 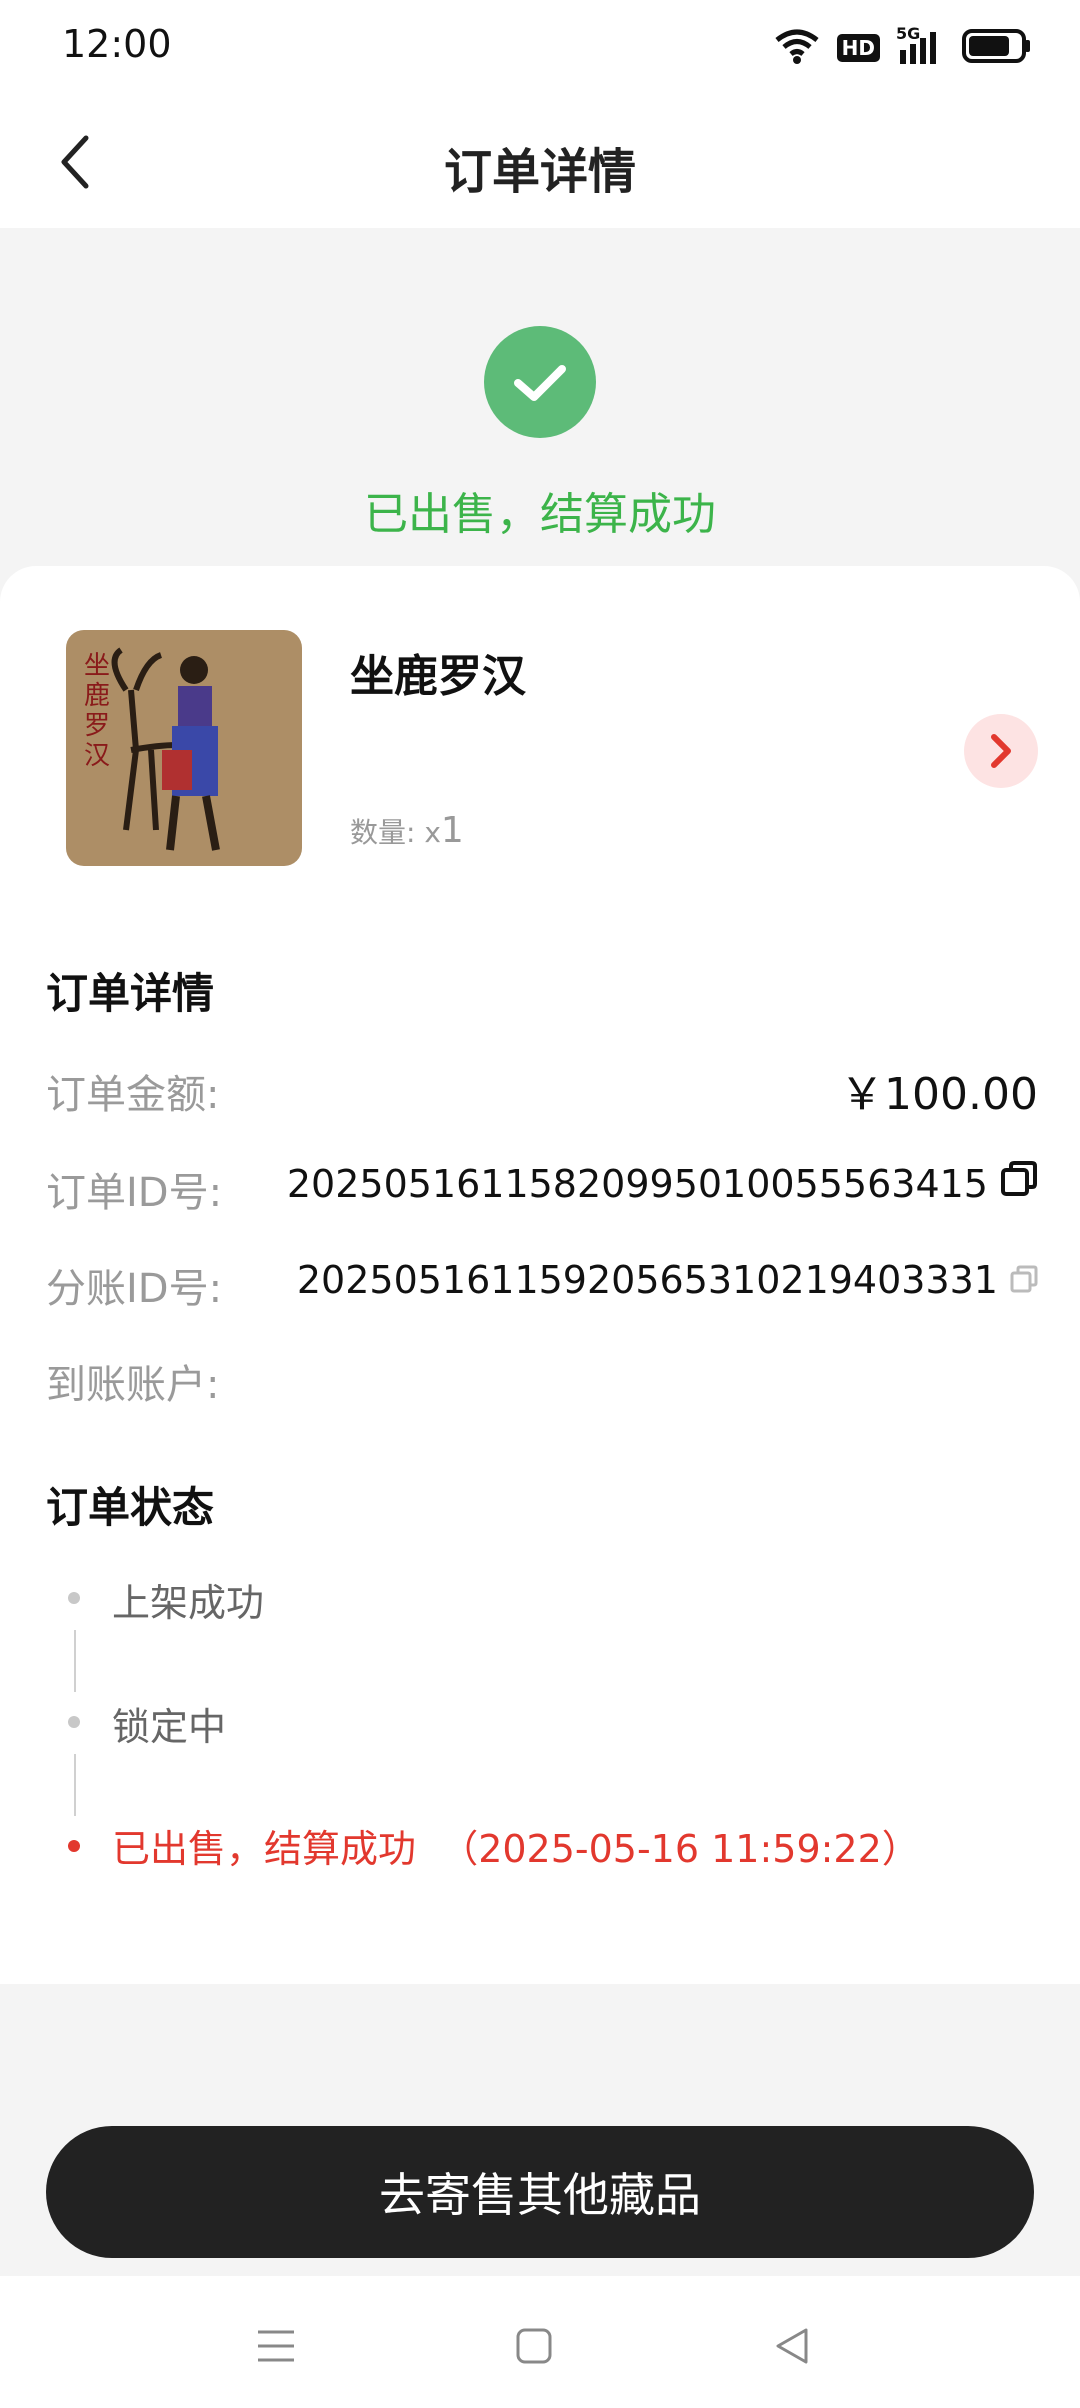 I want to click on split-id-label: 分账ID号:, so click(x=134, y=1289).